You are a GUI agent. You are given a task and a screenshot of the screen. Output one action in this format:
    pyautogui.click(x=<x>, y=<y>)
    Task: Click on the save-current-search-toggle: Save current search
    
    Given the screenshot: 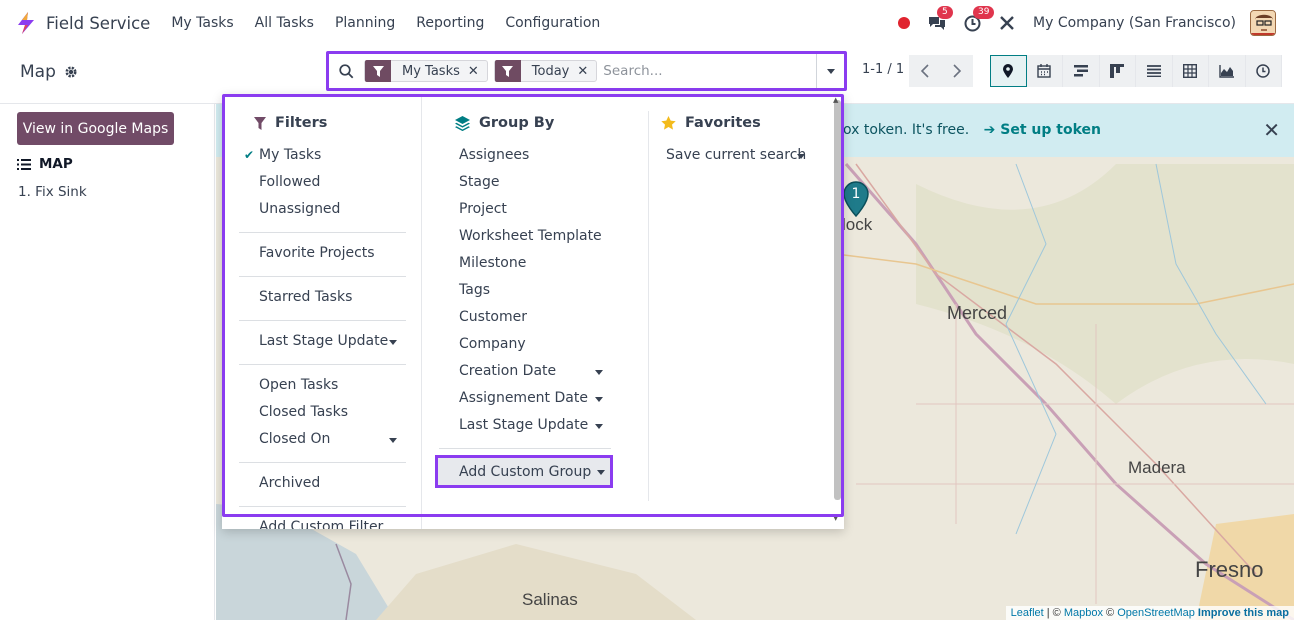 What is the action you would take?
    pyautogui.click(x=736, y=155)
    